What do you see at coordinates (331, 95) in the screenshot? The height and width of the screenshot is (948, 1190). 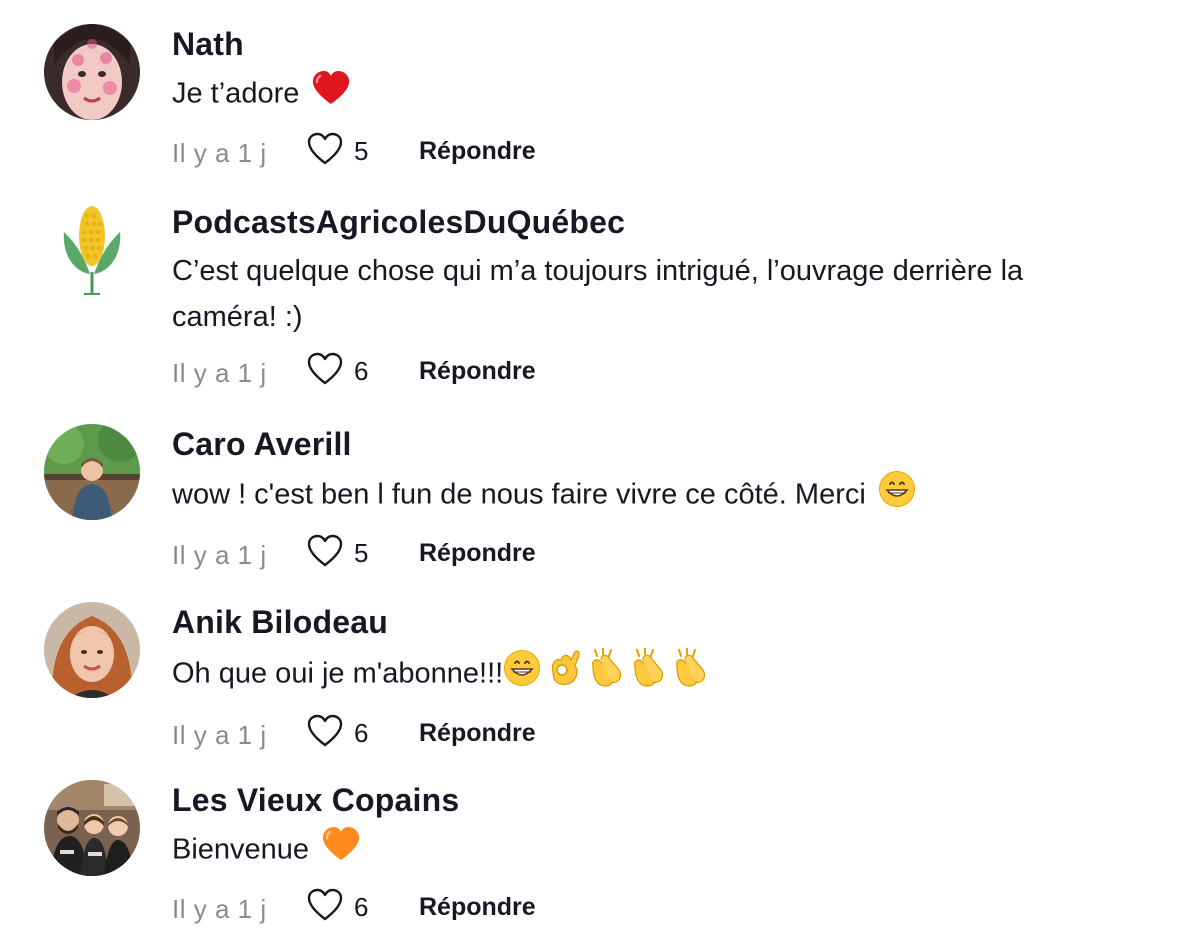 I see `red-heart-icon` at bounding box center [331, 95].